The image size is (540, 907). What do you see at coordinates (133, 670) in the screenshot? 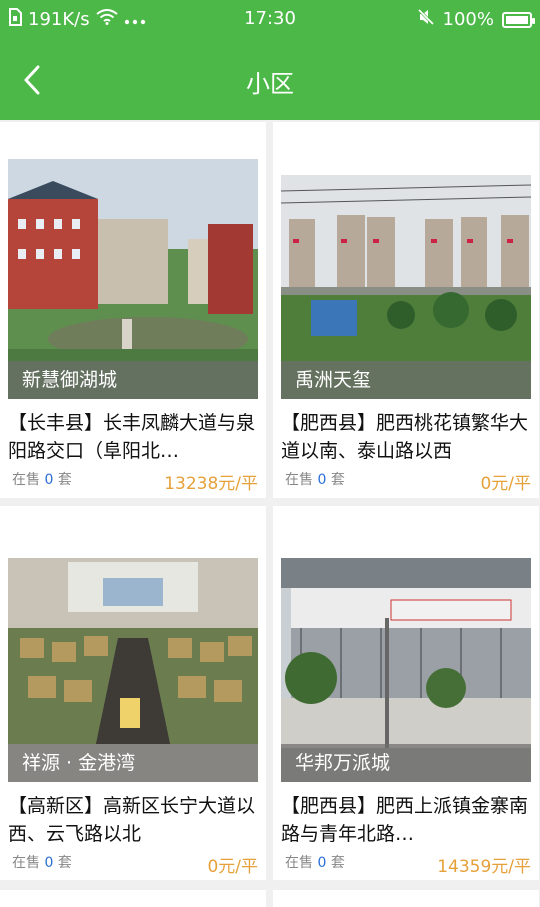
I see `listing-photo: 祥源 · 金港湾` at bounding box center [133, 670].